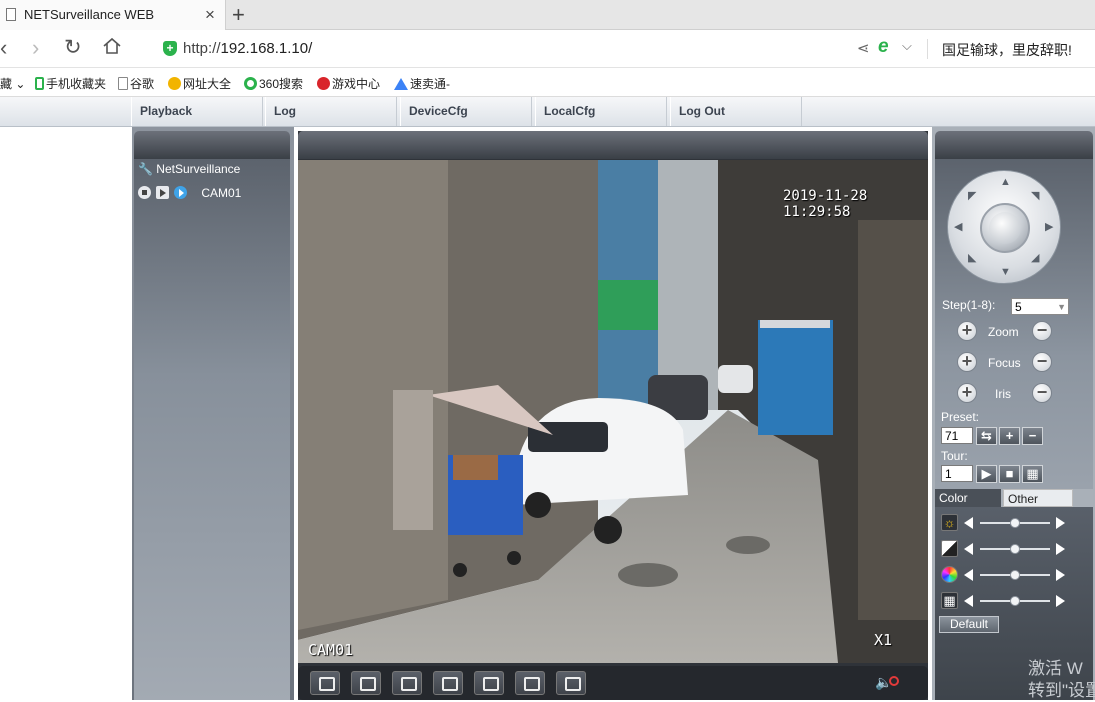  What do you see at coordinates (968, 523) in the screenshot?
I see `brightness-decrease-button` at bounding box center [968, 523].